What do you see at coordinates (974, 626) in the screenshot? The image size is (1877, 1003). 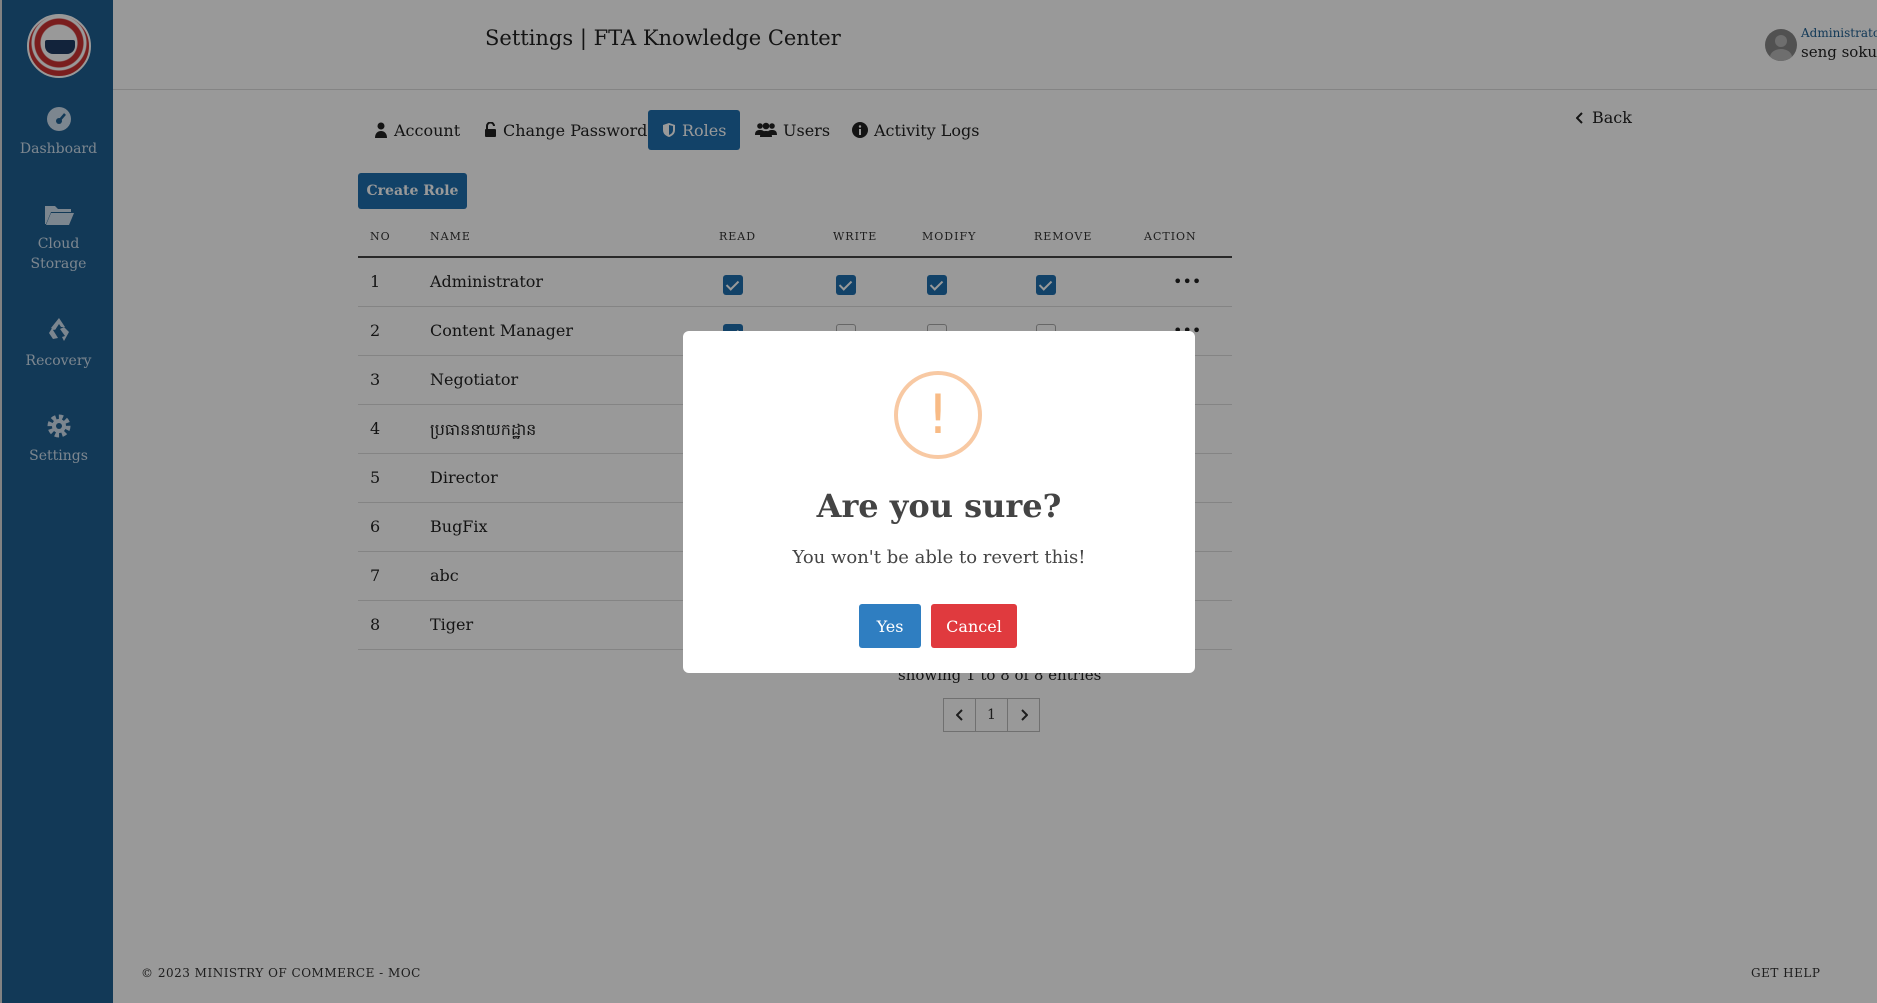 I see `cancel-button: Cancel` at bounding box center [974, 626].